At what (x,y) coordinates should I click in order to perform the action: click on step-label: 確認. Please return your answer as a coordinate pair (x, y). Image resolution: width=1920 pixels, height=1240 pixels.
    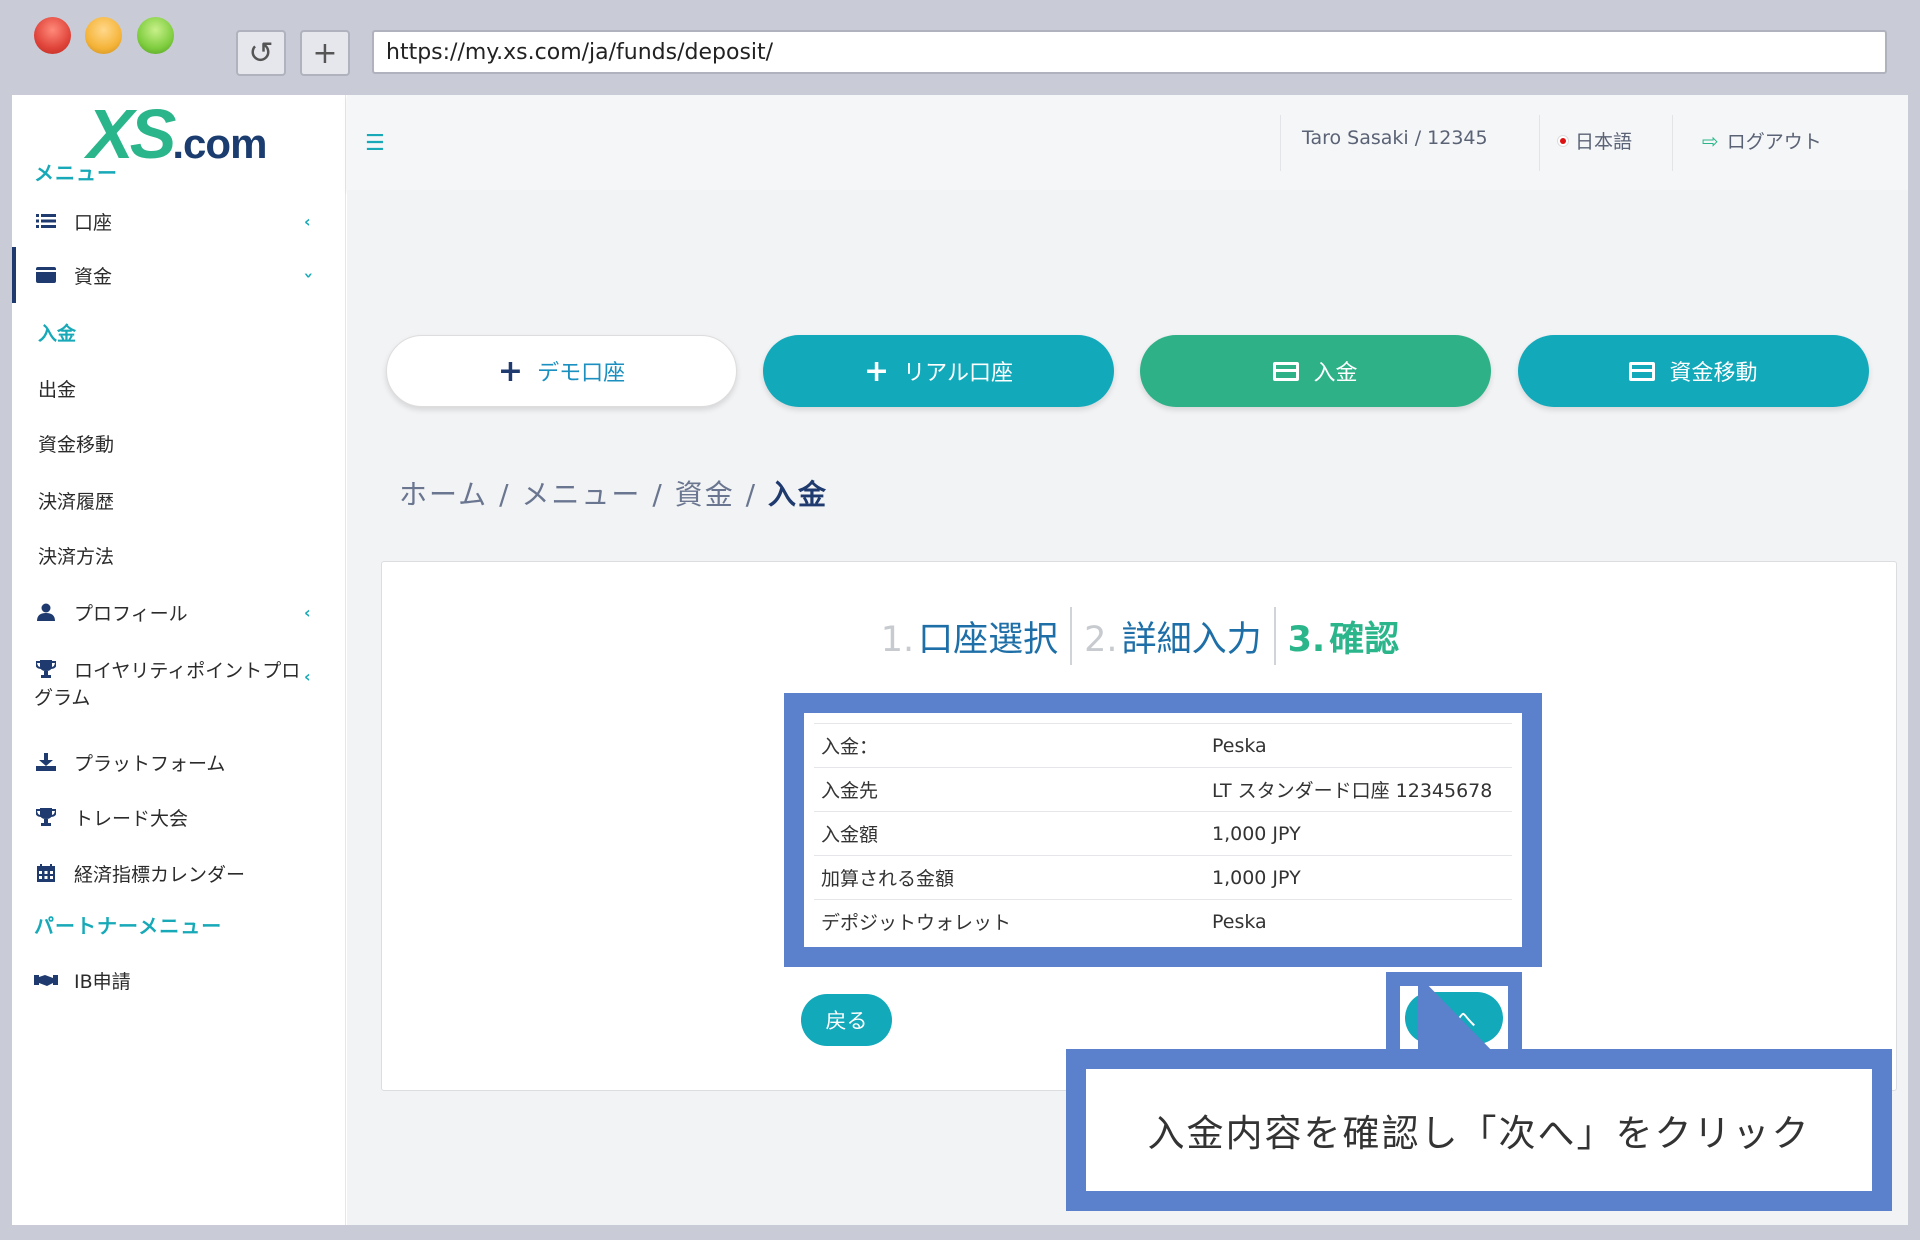
    Looking at the image, I should click on (1364, 639).